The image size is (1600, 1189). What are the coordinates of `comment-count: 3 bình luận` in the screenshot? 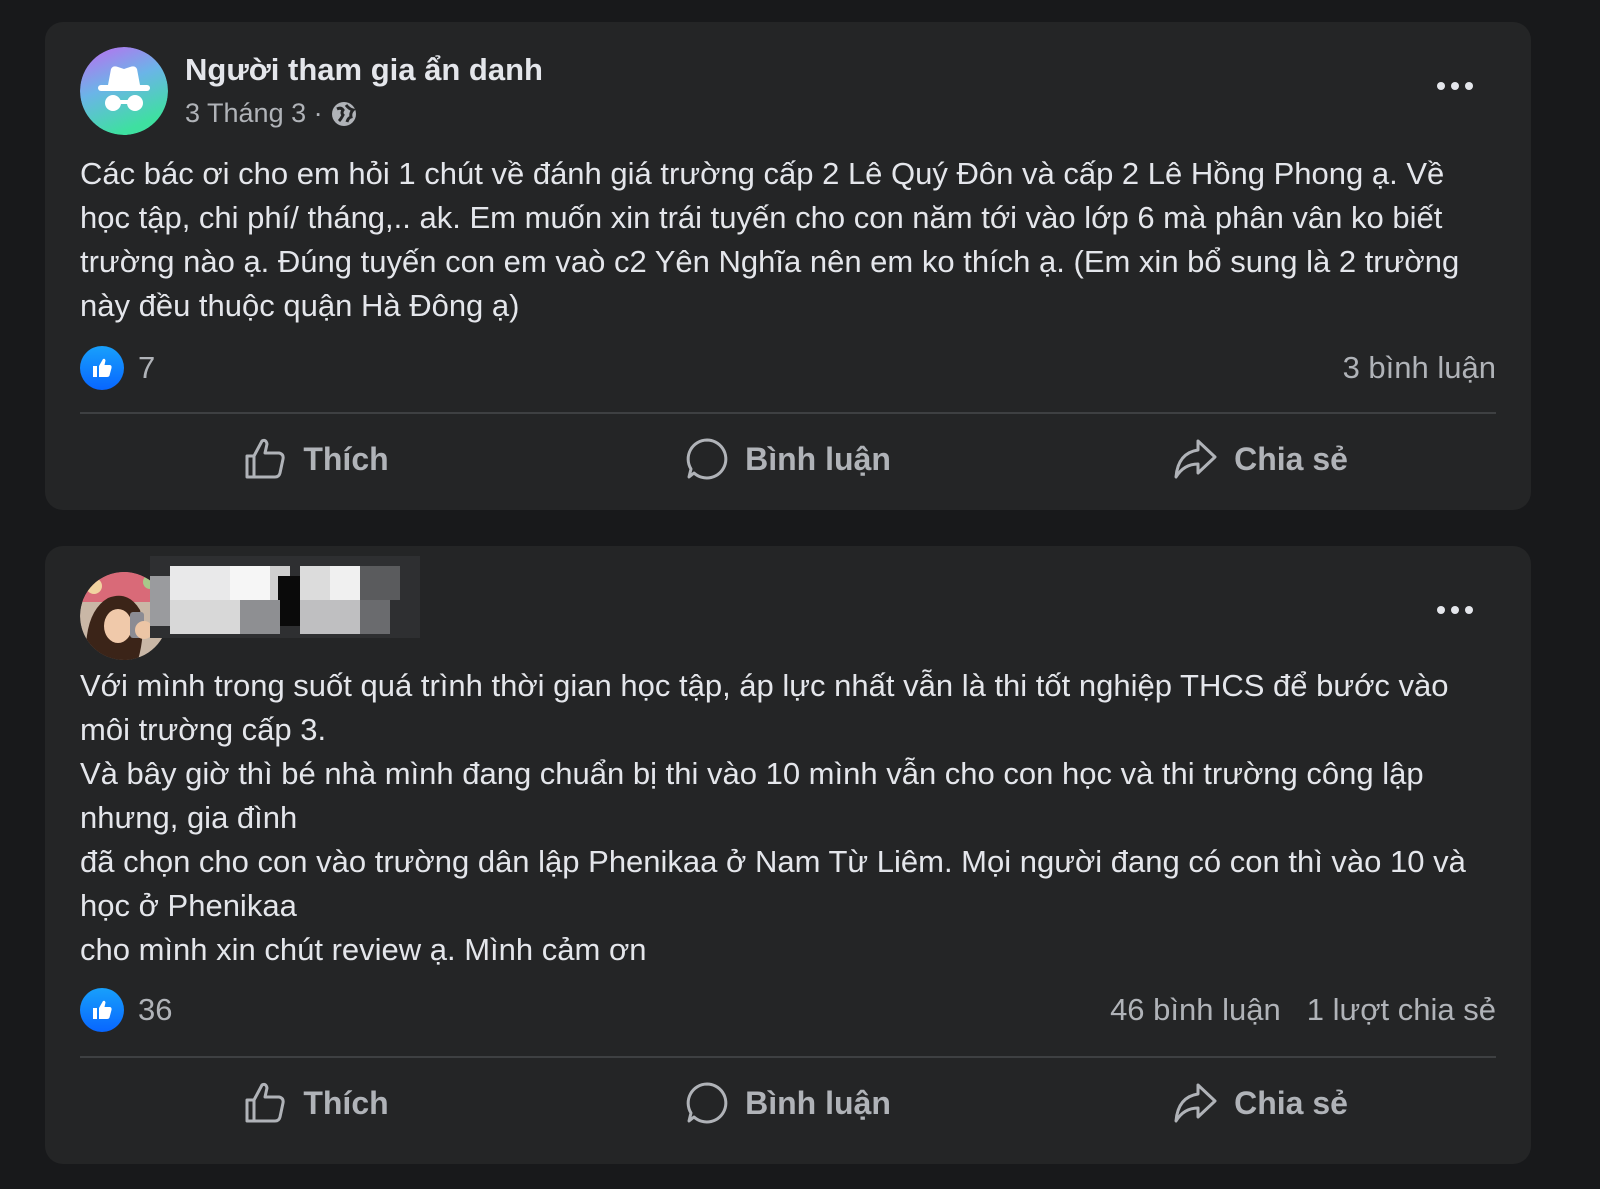 It's located at (1419, 368).